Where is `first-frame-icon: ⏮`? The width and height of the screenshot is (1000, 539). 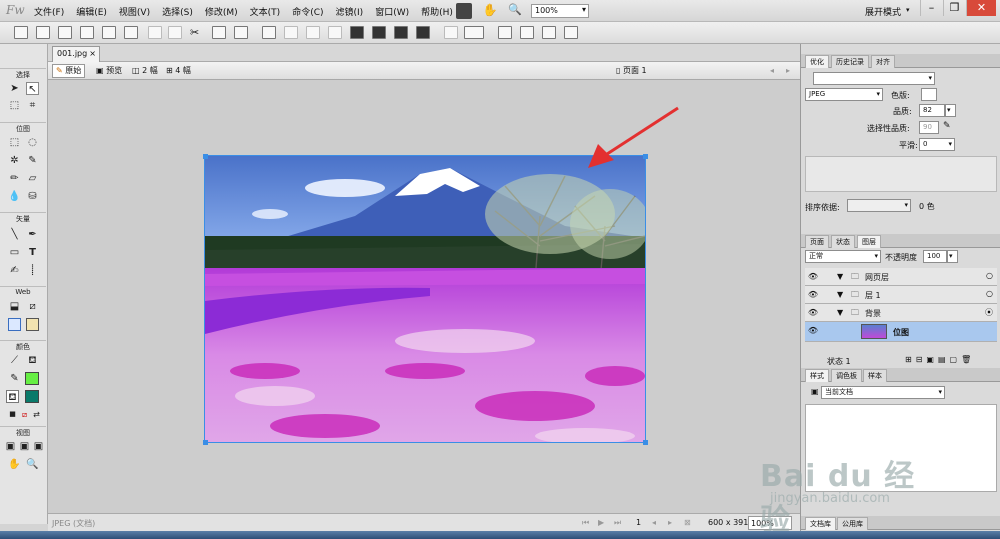 first-frame-icon: ⏮ is located at coordinates (585, 523).